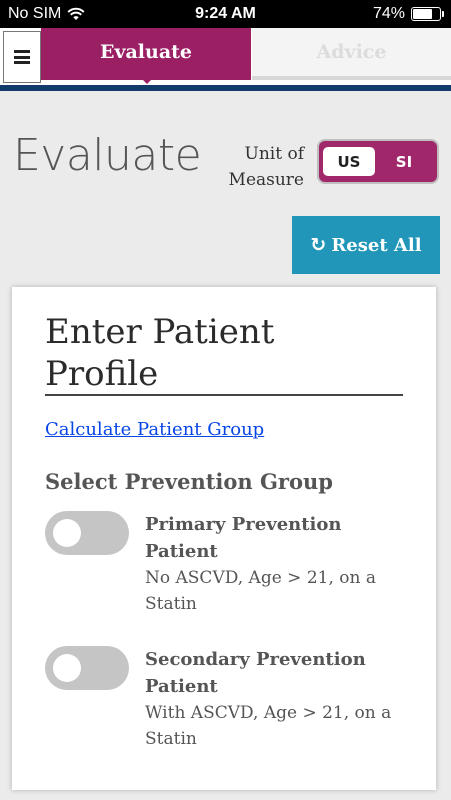 The width and height of the screenshot is (451, 800). Describe the element at coordinates (351, 78) in the screenshot. I see `inactive-tab-underline` at that location.